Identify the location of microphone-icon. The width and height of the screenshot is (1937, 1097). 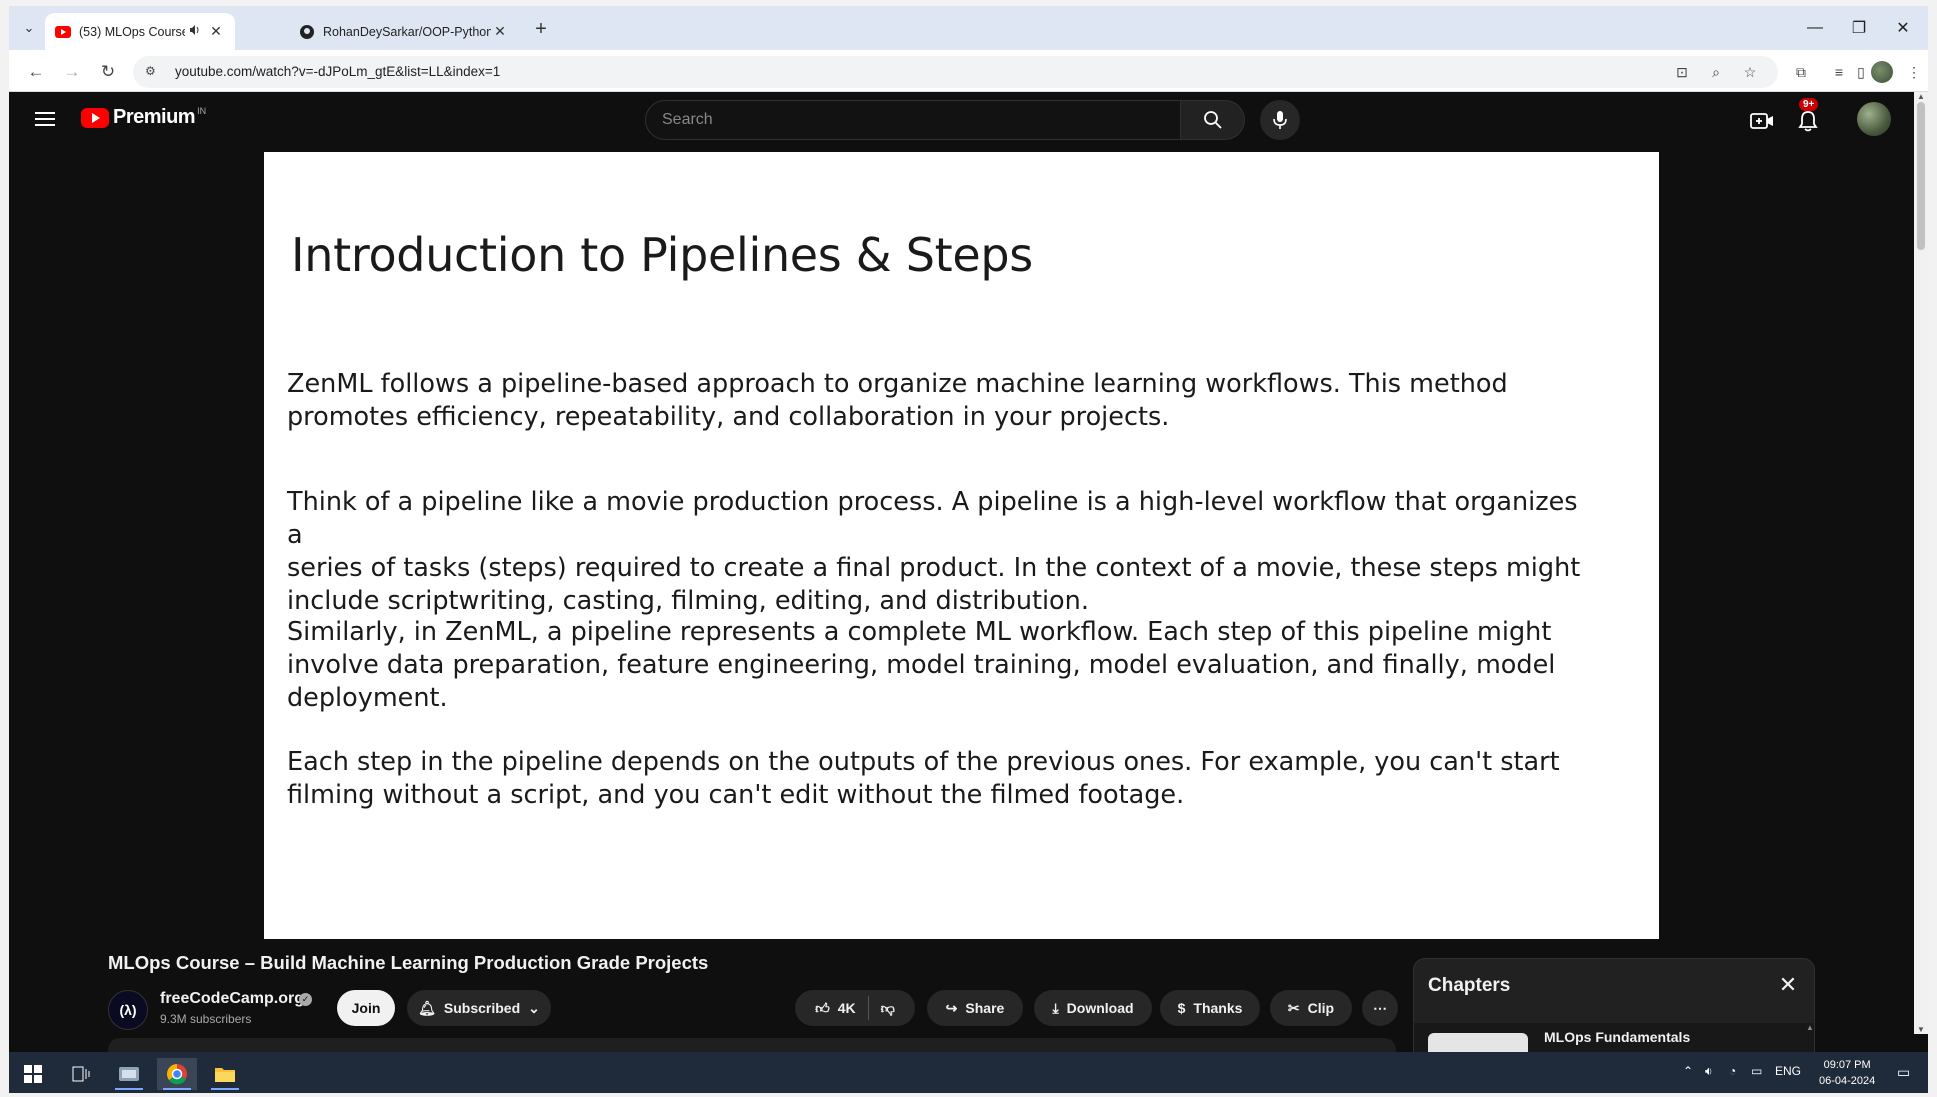
(1280, 120).